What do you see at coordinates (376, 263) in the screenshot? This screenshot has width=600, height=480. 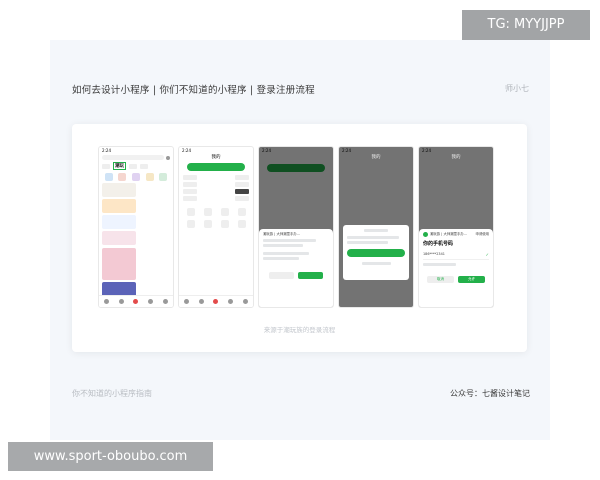 I see `other-login-link` at bounding box center [376, 263].